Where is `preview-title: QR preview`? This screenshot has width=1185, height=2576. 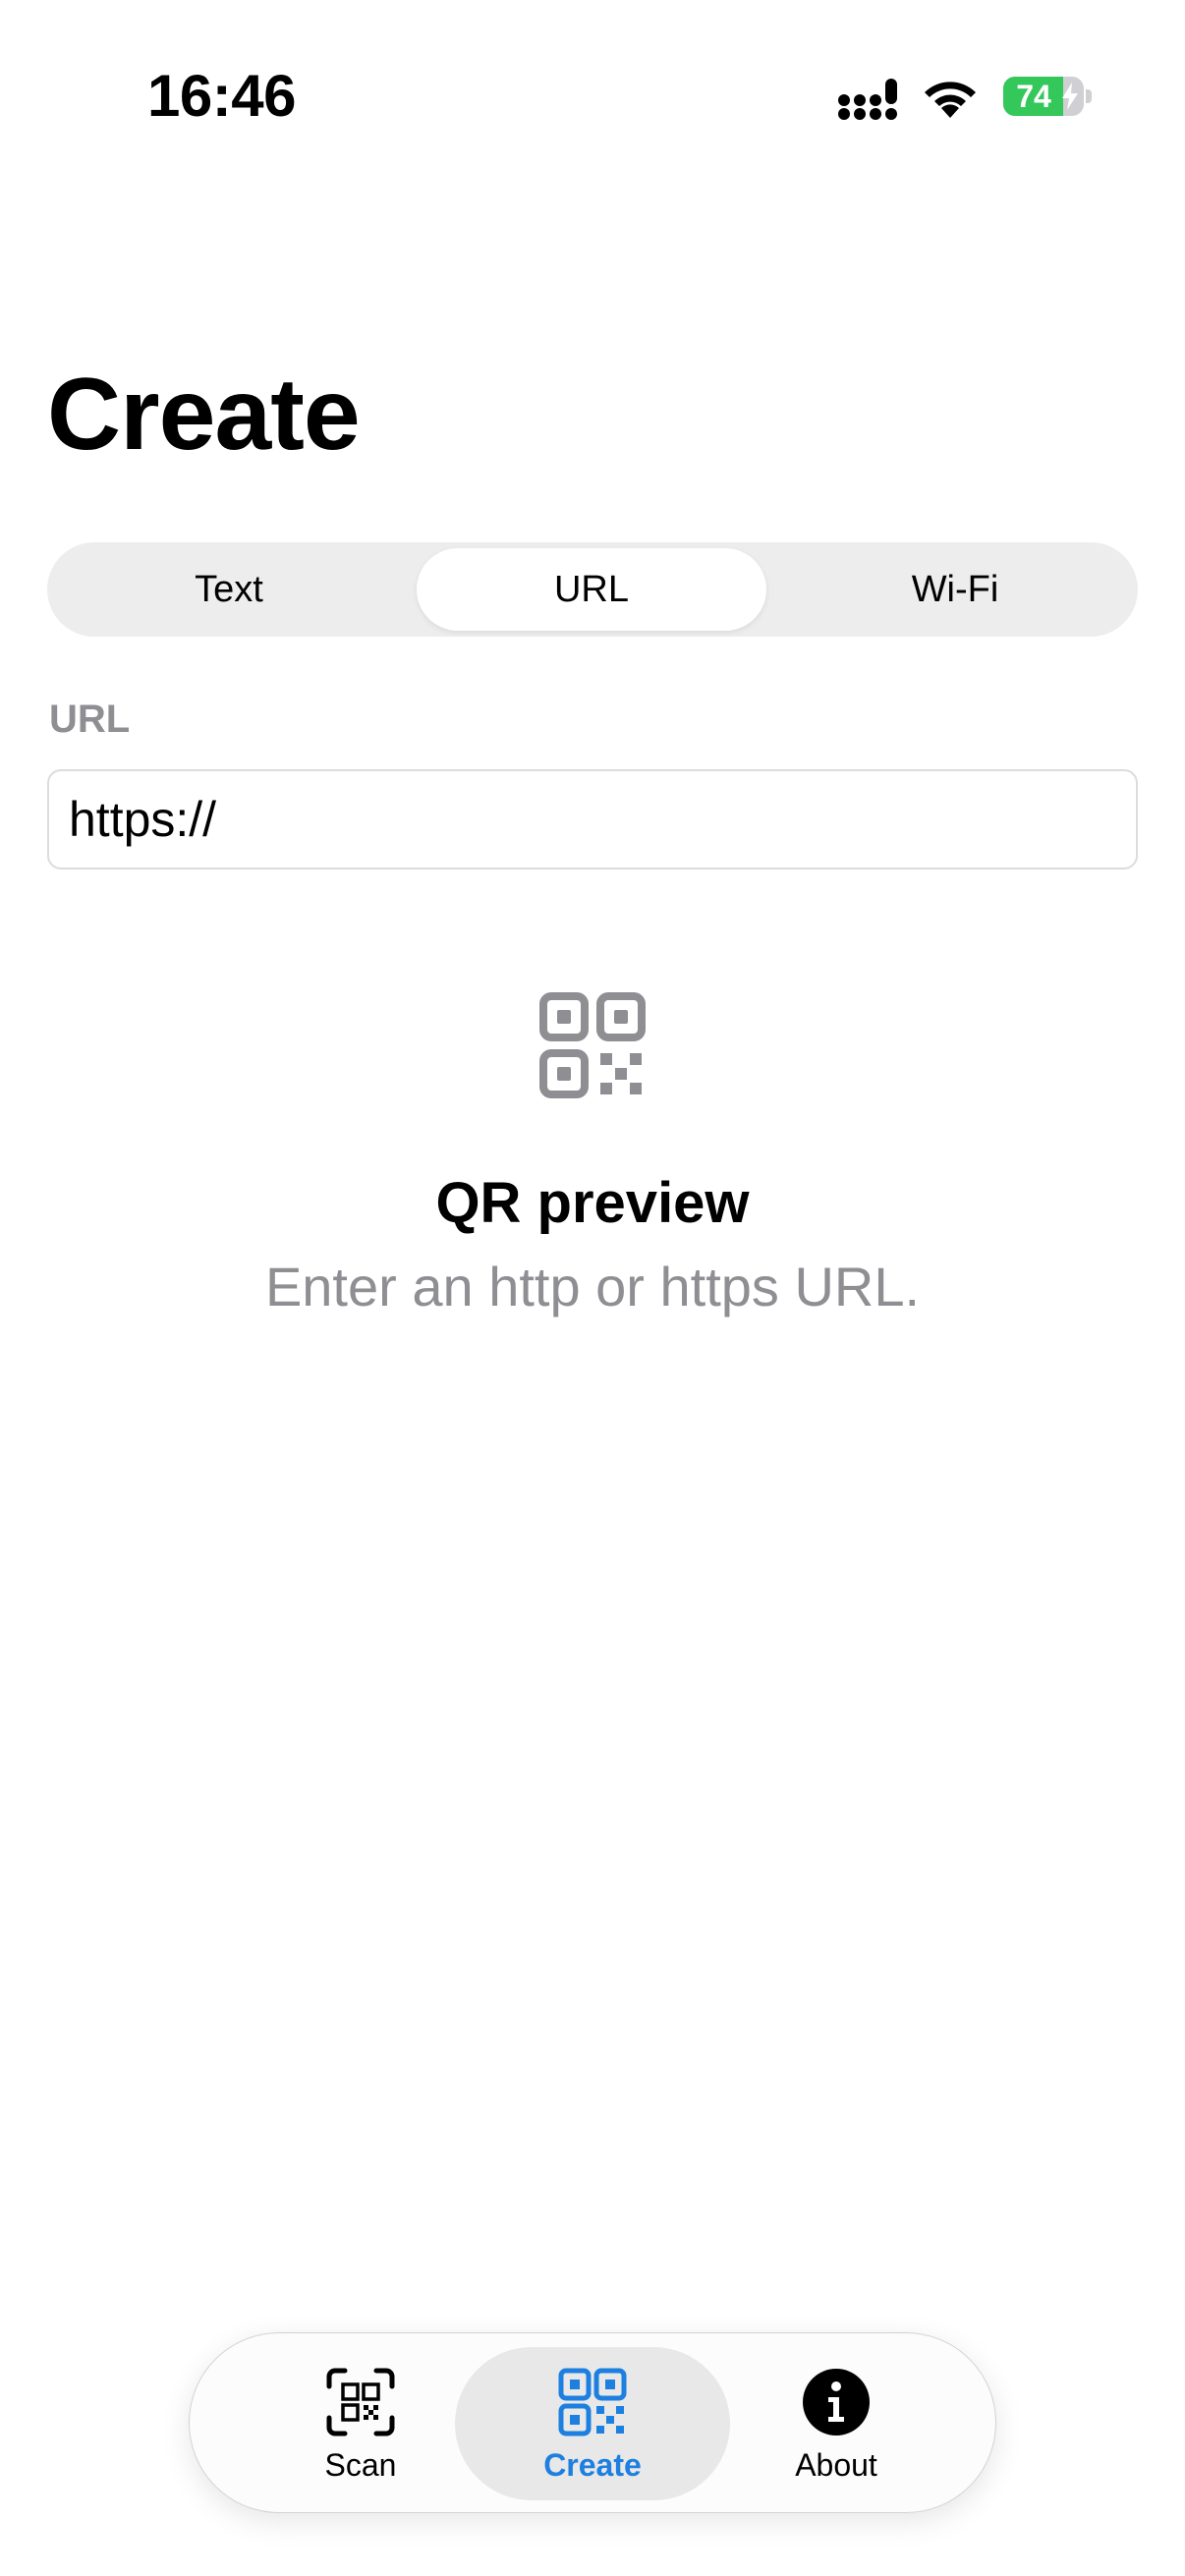
preview-title: QR preview is located at coordinates (592, 1203).